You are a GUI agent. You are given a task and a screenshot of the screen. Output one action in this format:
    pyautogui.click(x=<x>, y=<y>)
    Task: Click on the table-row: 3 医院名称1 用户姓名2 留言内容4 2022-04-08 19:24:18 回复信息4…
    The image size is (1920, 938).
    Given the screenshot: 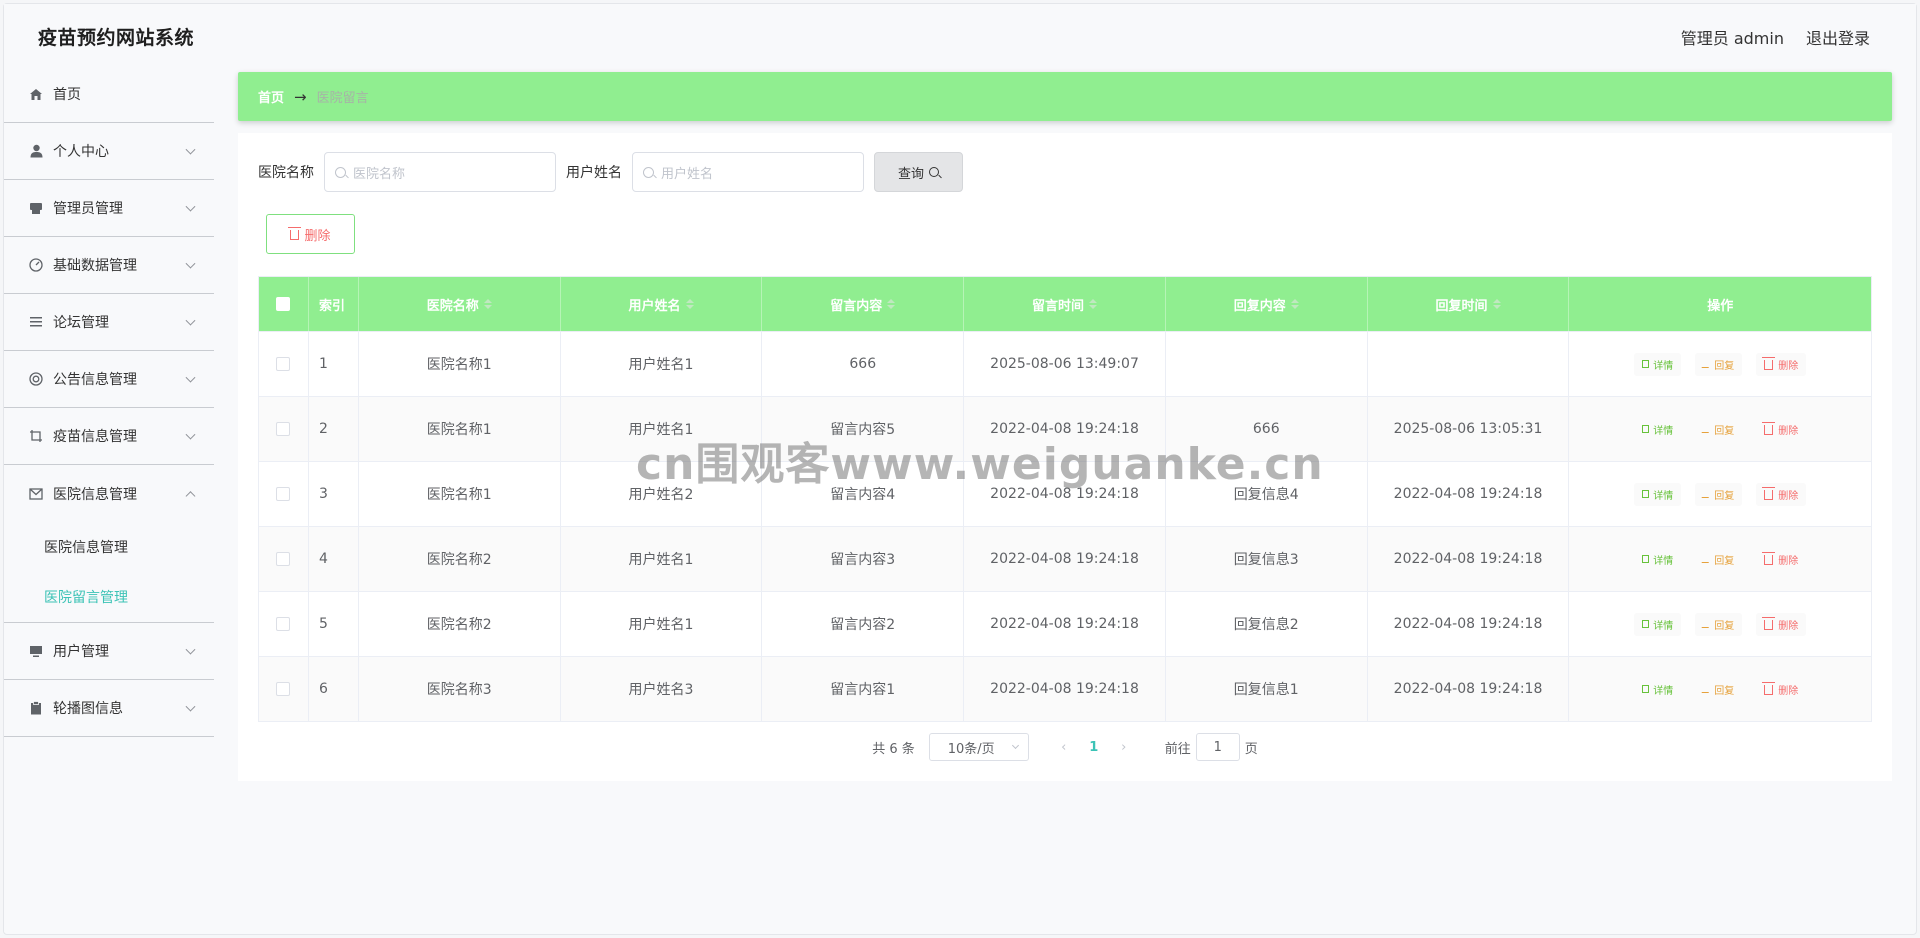 What is the action you would take?
    pyautogui.click(x=1065, y=493)
    